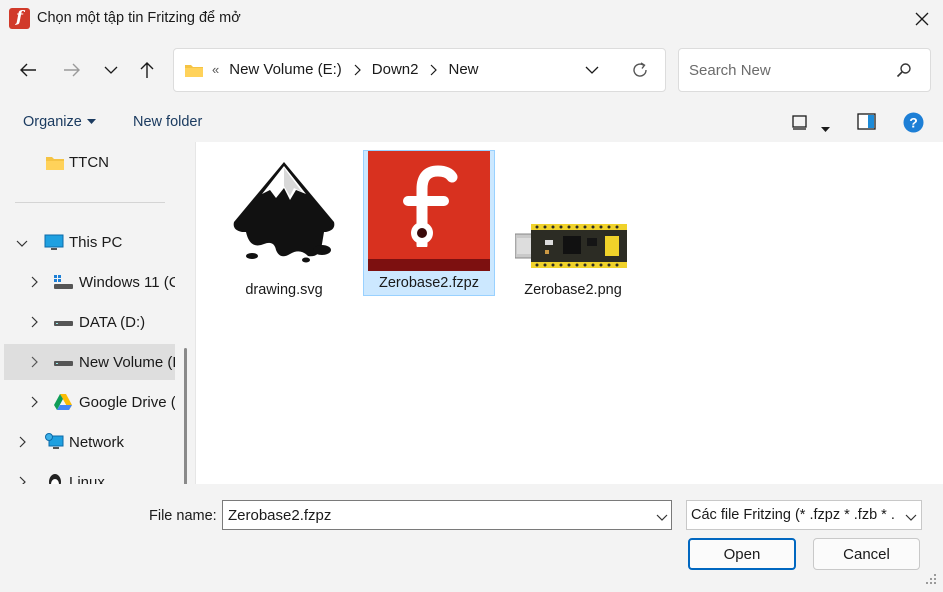 The height and width of the screenshot is (592, 943). I want to click on file-name-label: drawing.svg, so click(284, 290).